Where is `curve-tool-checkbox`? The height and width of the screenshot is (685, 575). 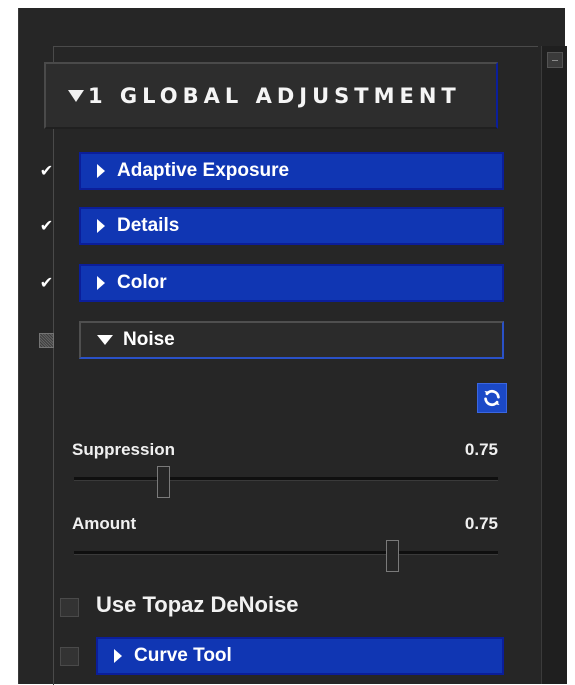
curve-tool-checkbox is located at coordinates (69, 656).